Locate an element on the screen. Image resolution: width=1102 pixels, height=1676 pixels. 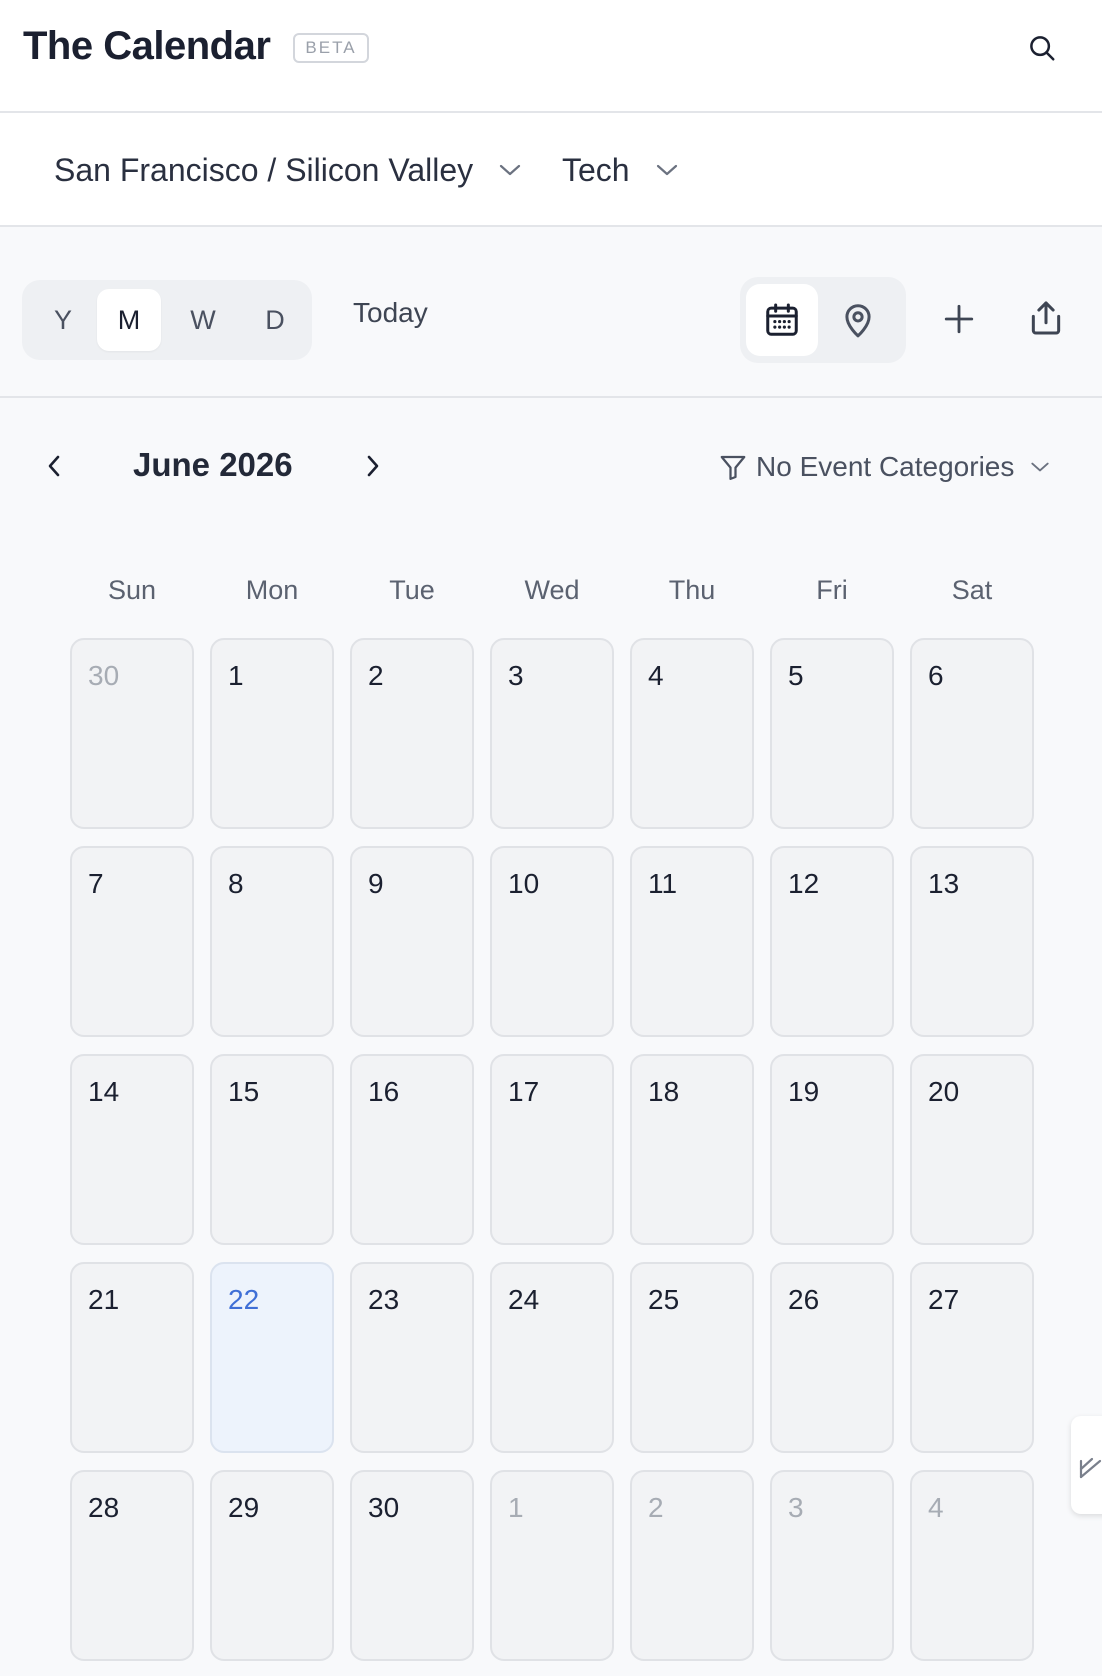
day-number: 21 is located at coordinates (104, 1299).